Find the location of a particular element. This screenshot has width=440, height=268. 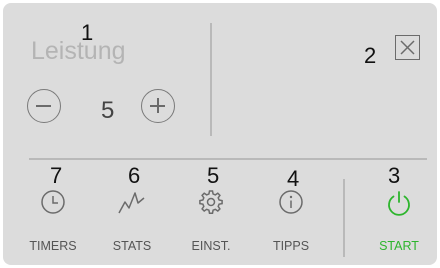

decrease-button is located at coordinates (44, 106).